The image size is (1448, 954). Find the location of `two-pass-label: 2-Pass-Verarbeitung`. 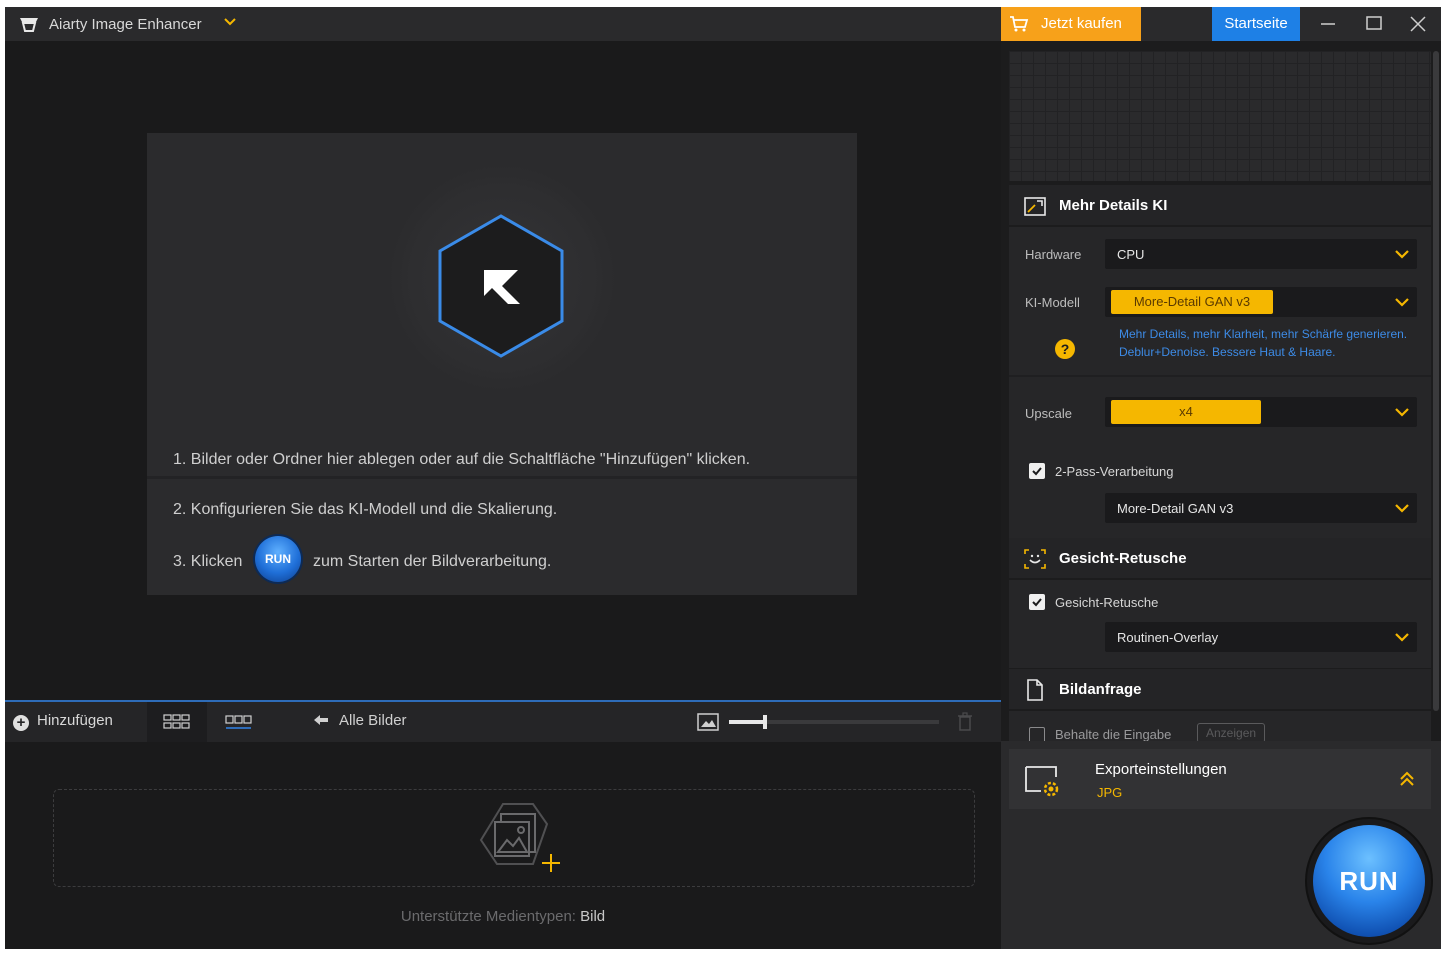

two-pass-label: 2-Pass-Verarbeitung is located at coordinates (1114, 471).